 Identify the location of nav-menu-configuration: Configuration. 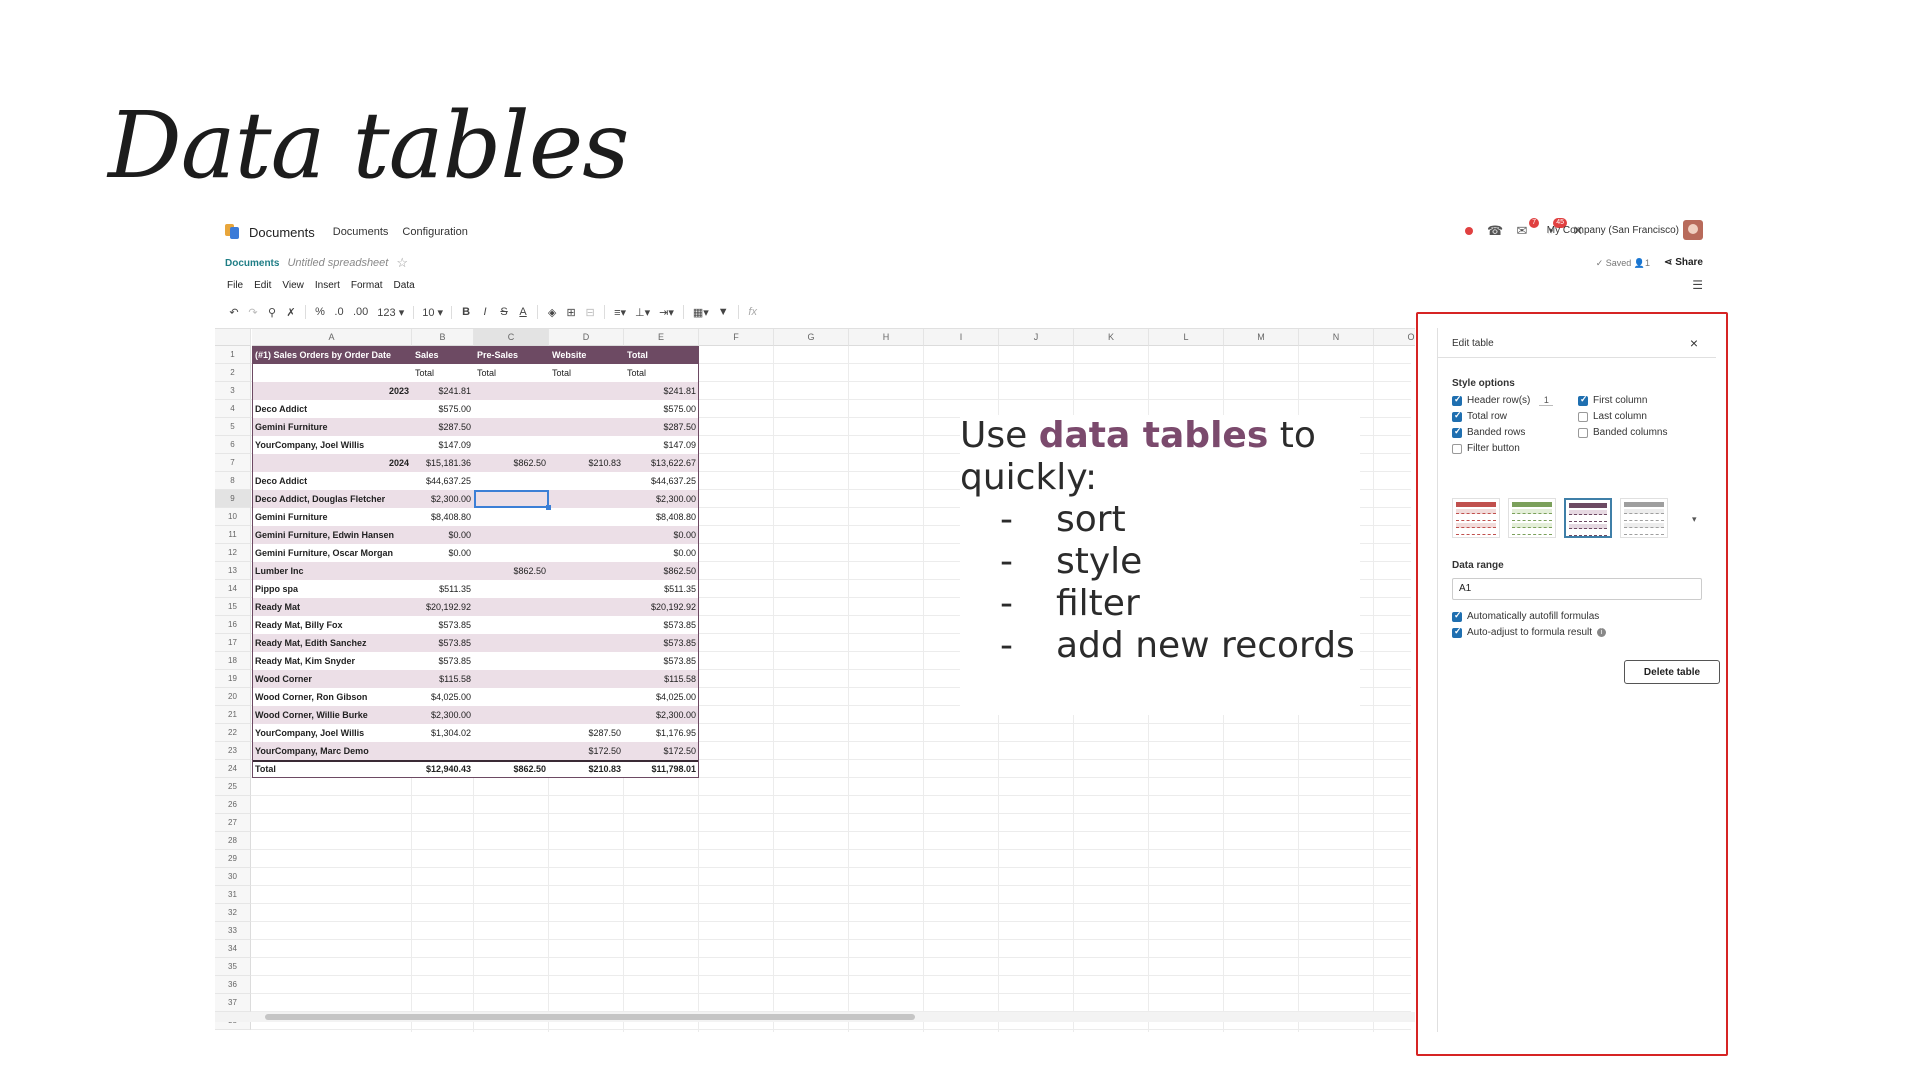
(434, 232).